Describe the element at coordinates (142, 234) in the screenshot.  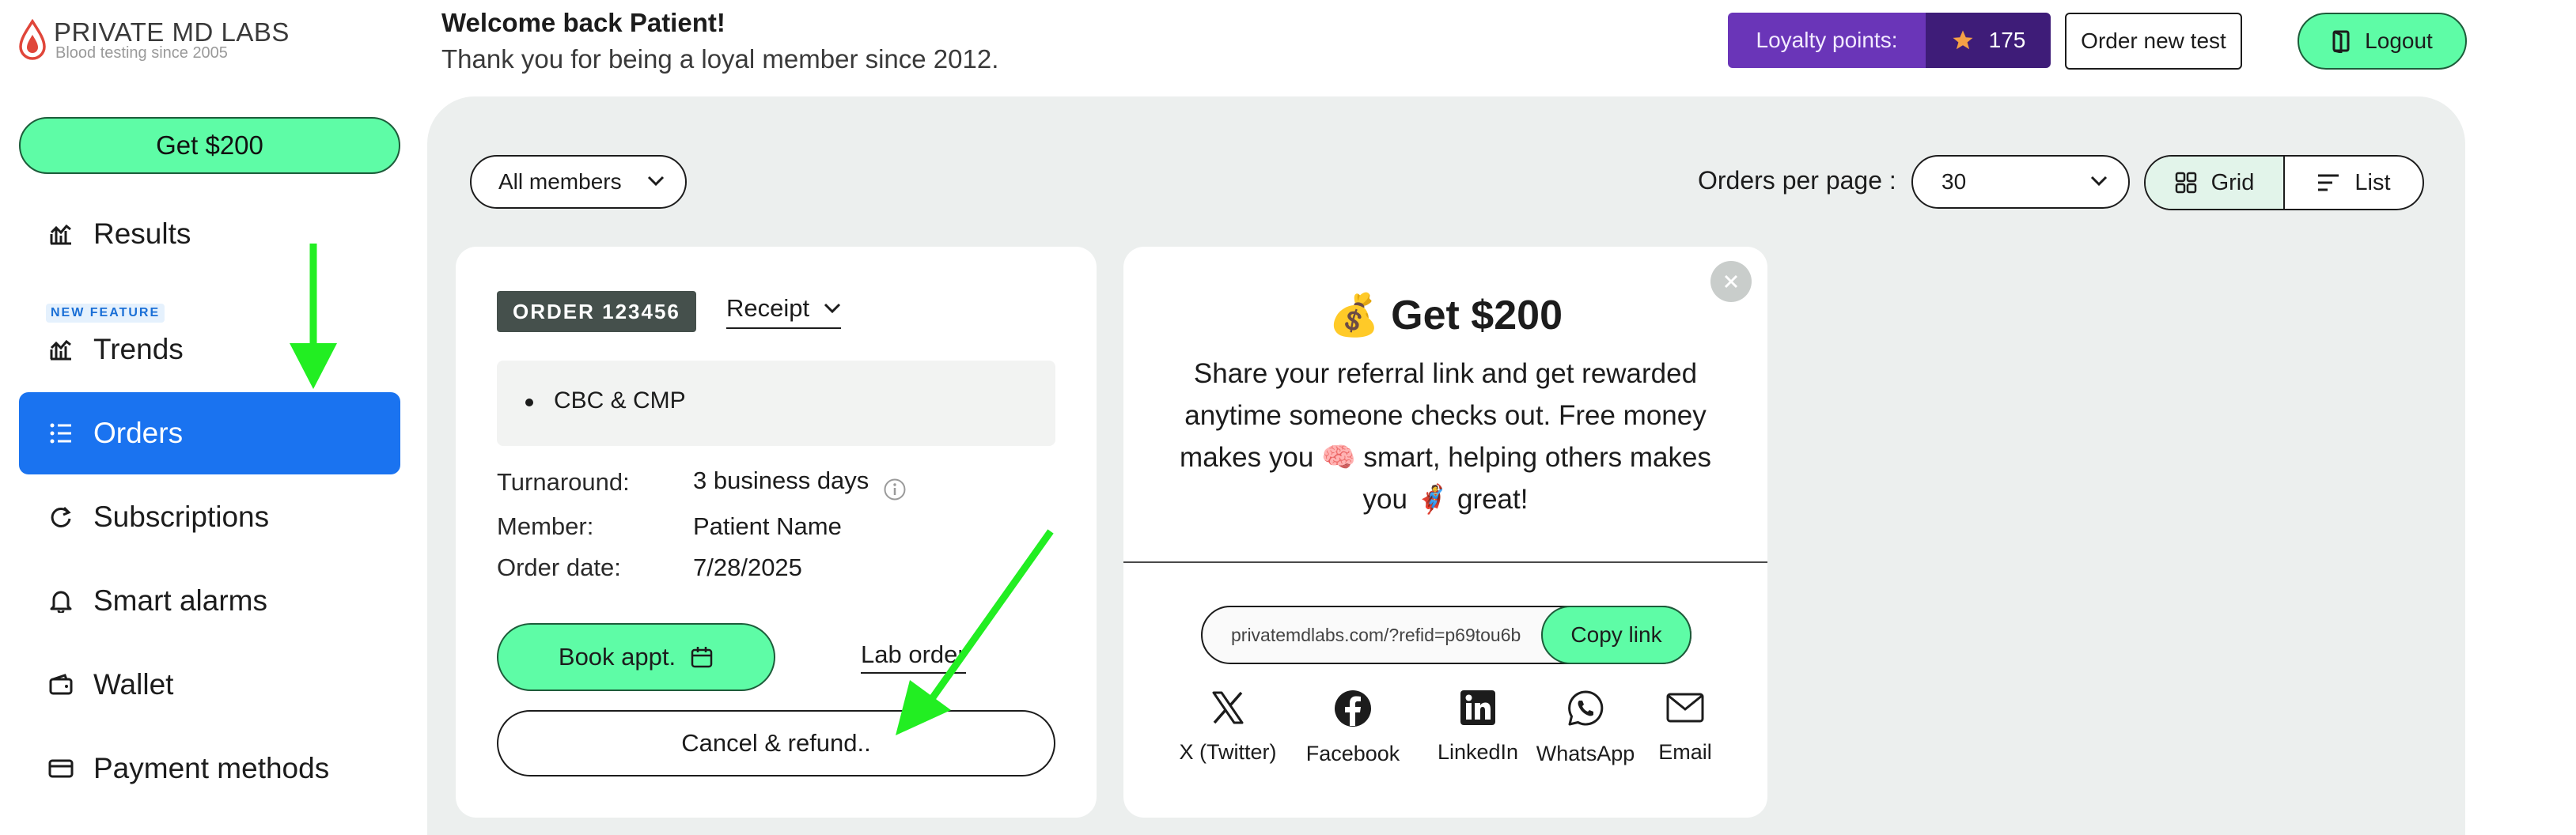
I see `sidebar-item-label: Results` at that location.